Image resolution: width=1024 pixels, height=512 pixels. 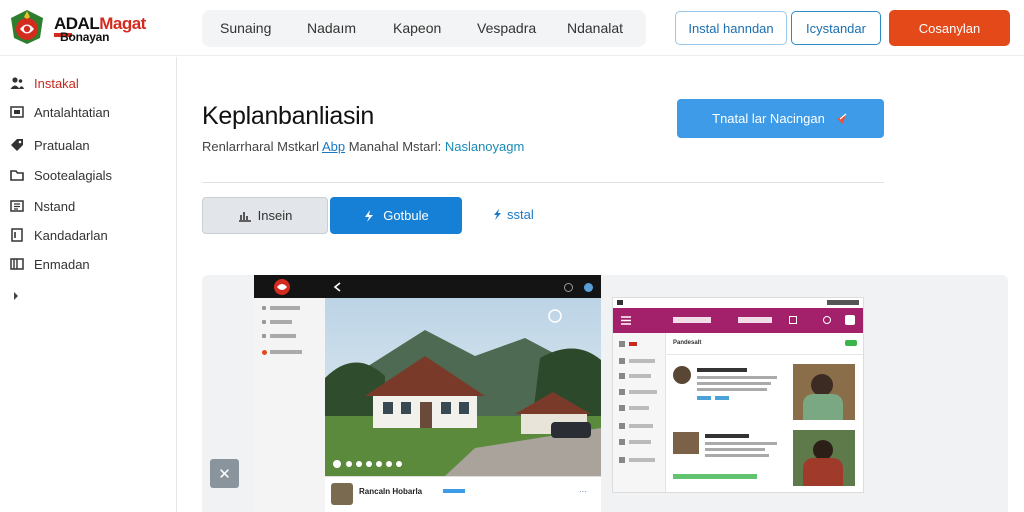 I want to click on sidebar-item-label: Antalahtatian, so click(x=72, y=112).